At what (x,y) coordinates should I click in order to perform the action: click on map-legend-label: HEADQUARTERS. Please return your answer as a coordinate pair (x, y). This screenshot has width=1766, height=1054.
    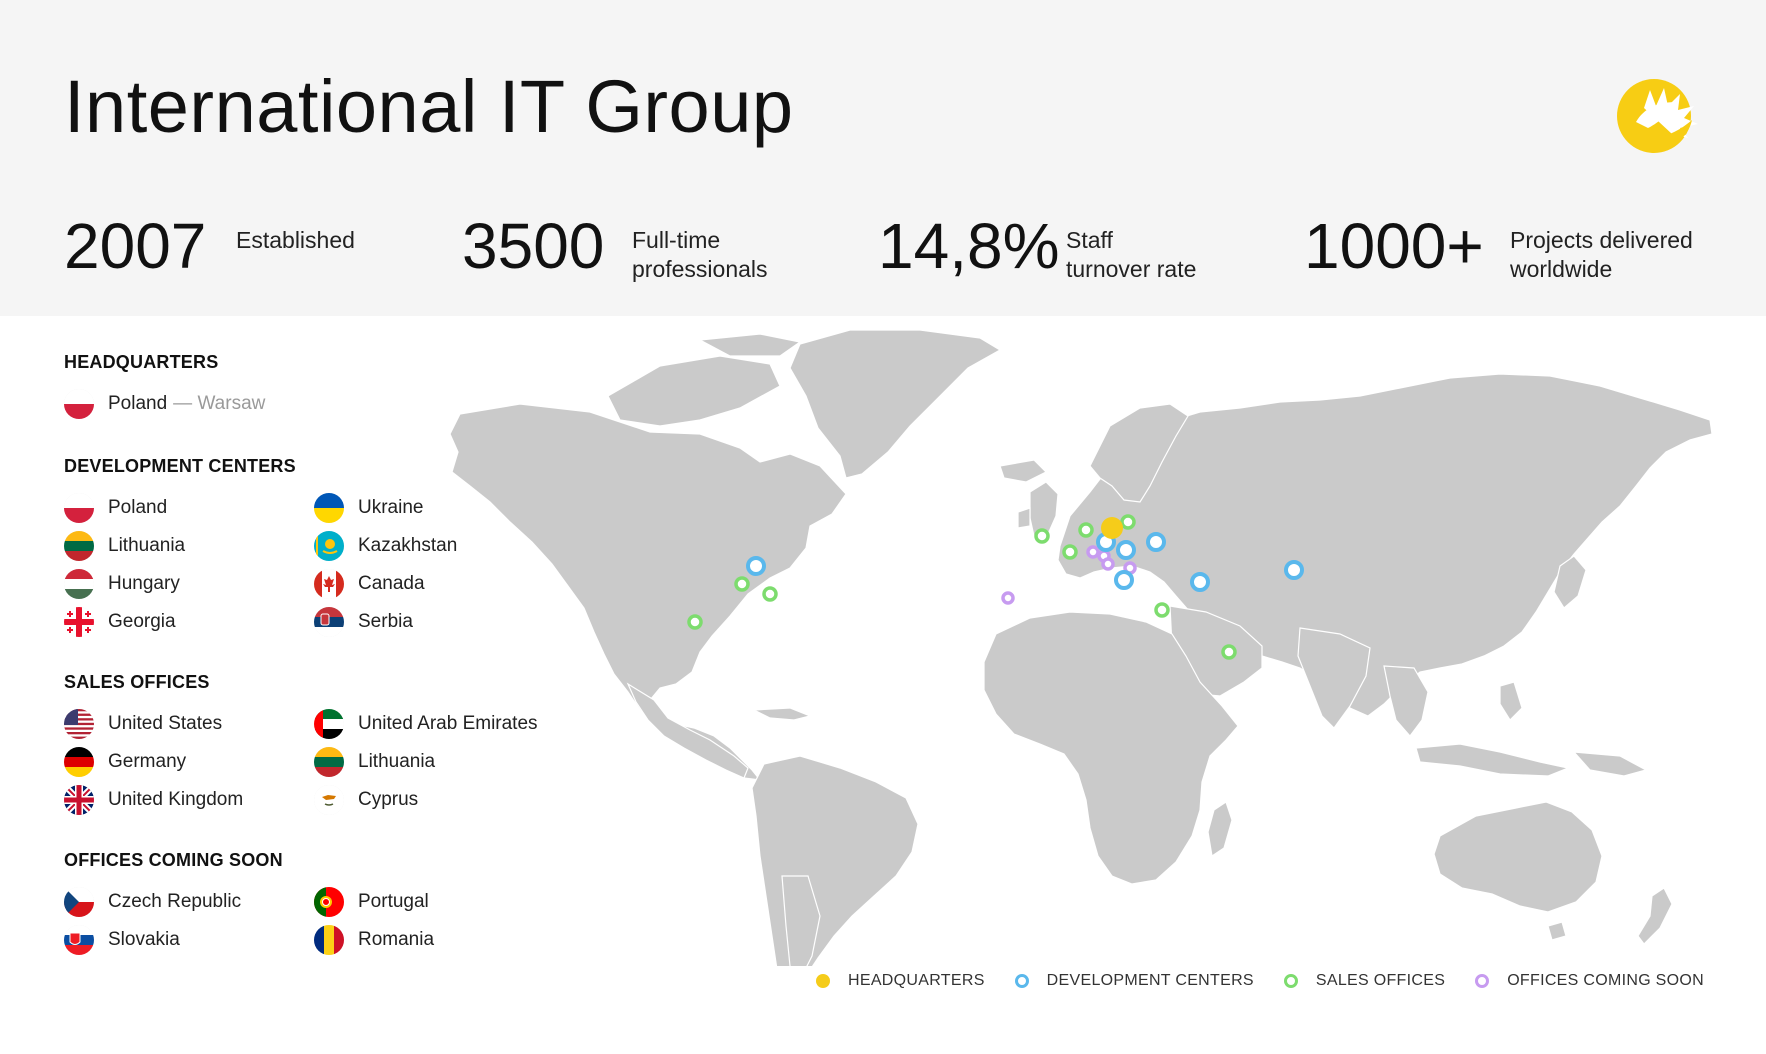
    Looking at the image, I should click on (916, 980).